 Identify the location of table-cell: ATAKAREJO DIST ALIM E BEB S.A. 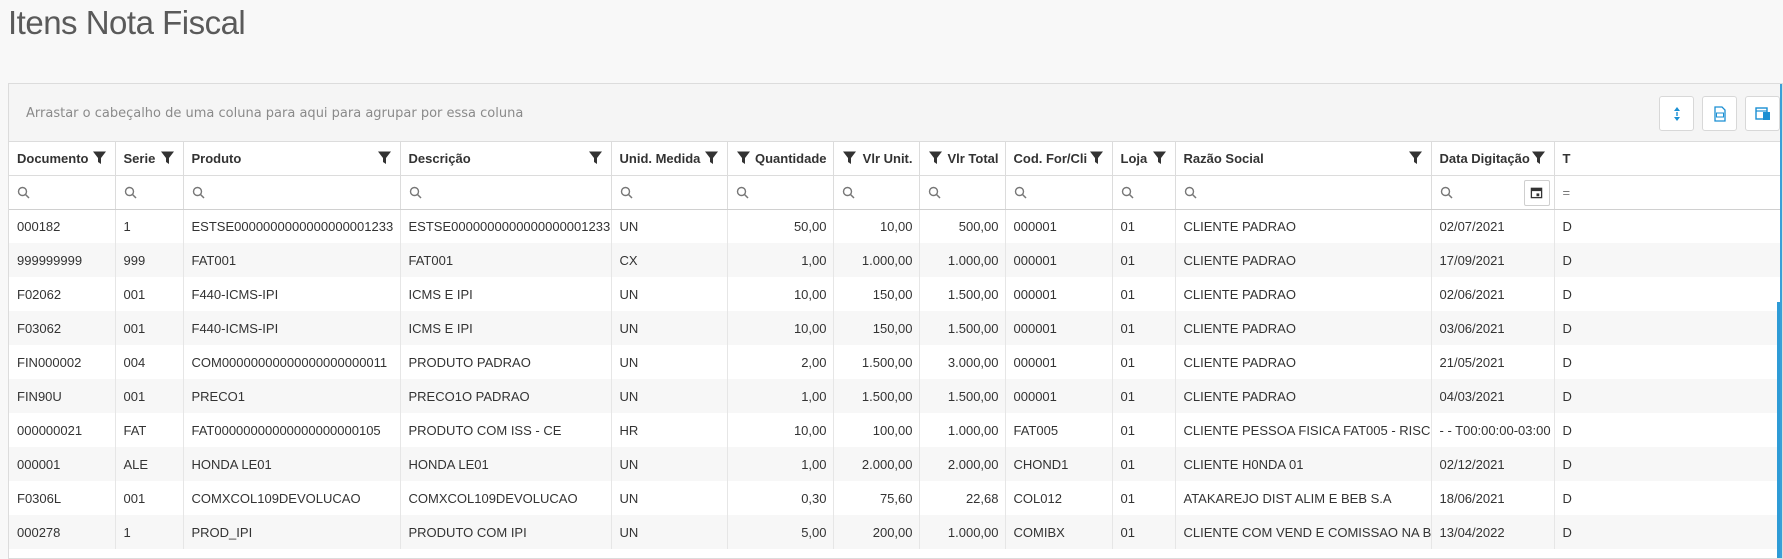
(1303, 498).